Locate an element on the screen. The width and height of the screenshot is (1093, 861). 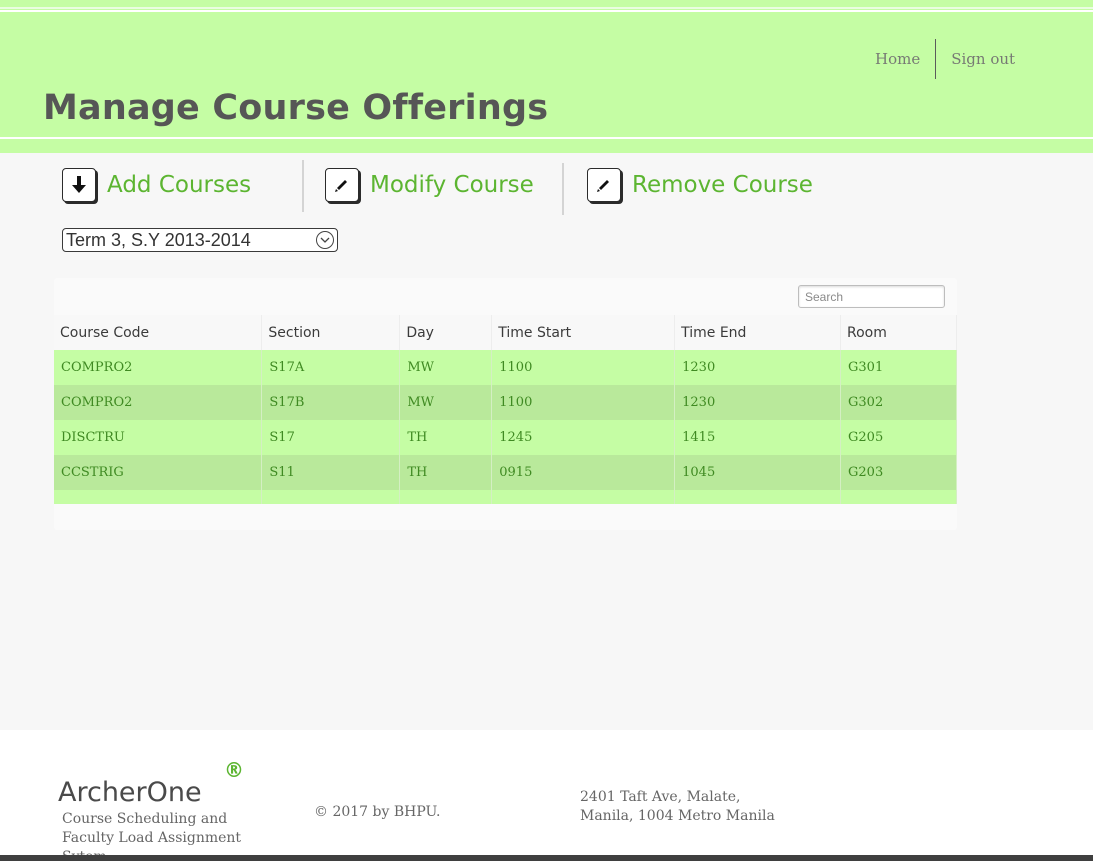
nav-sign-out-link: Sign out is located at coordinates (983, 59).